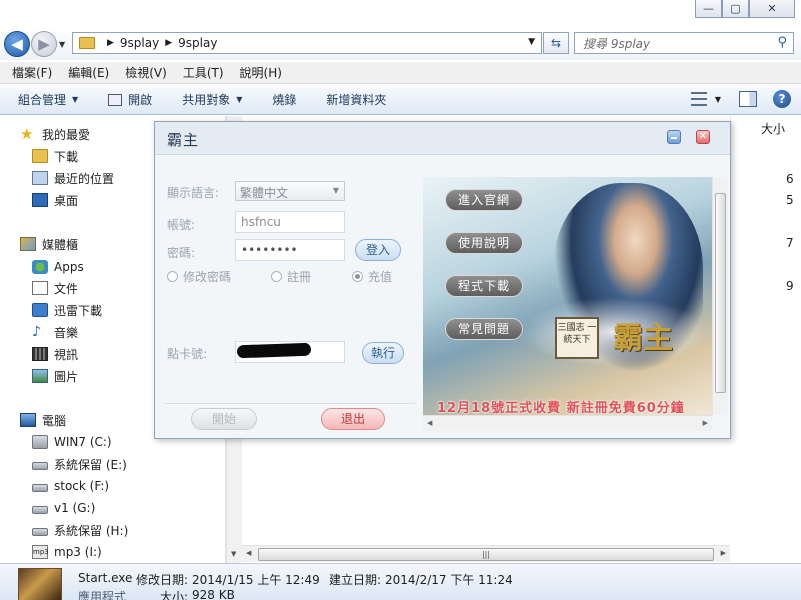 This screenshot has height=600, width=801. I want to click on sidebar-item-drive-e: 系統保留 (E:), so click(79, 464).